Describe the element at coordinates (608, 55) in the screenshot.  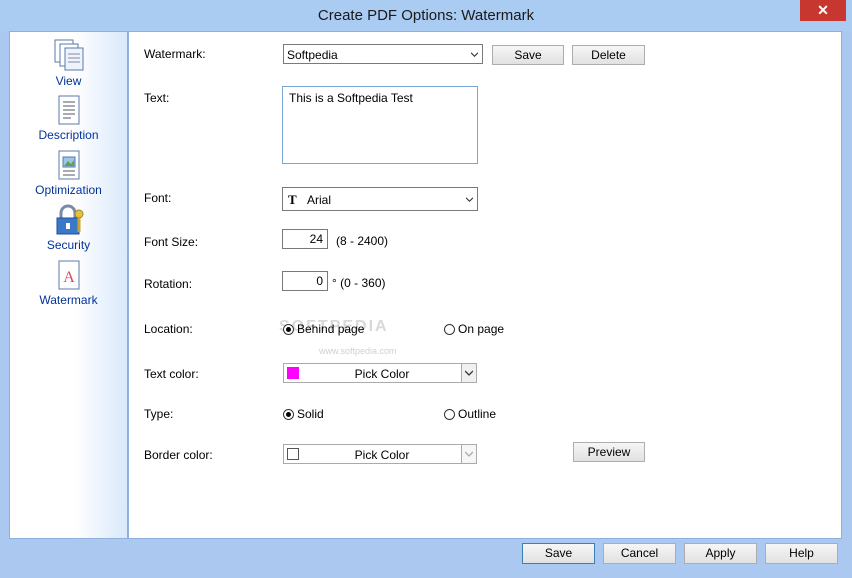
I see `watermark-delete-button: Delete` at that location.